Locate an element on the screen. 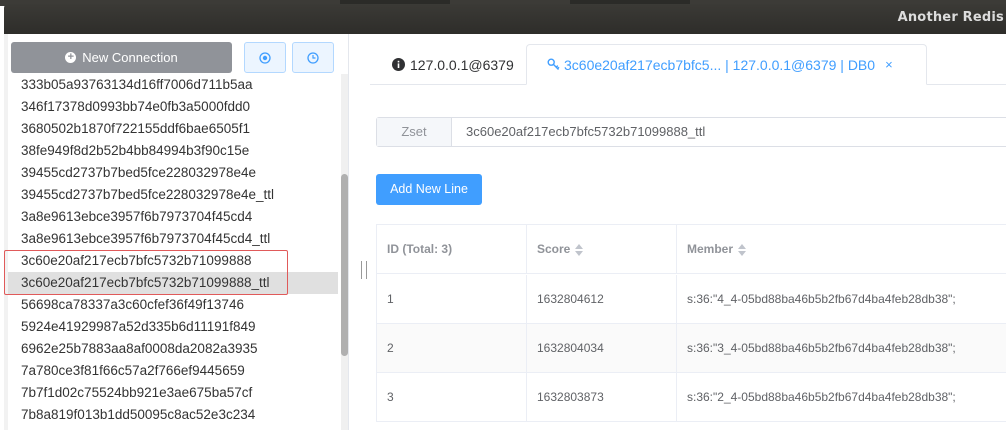  clock-icon is located at coordinates (313, 57).